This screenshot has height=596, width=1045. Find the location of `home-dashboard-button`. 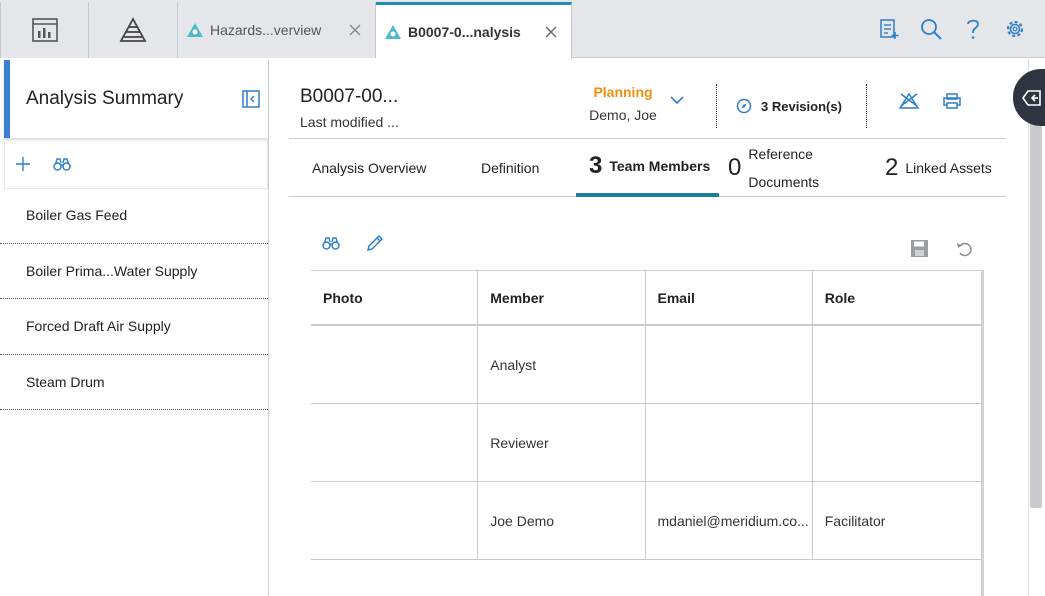

home-dashboard-button is located at coordinates (44, 30).